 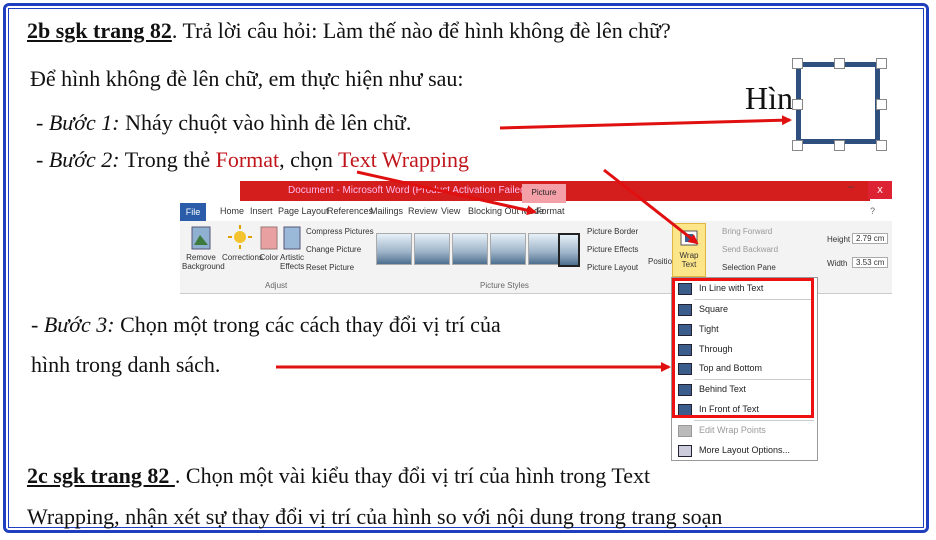 I want to click on arrow-format, so click(x=446, y=193).